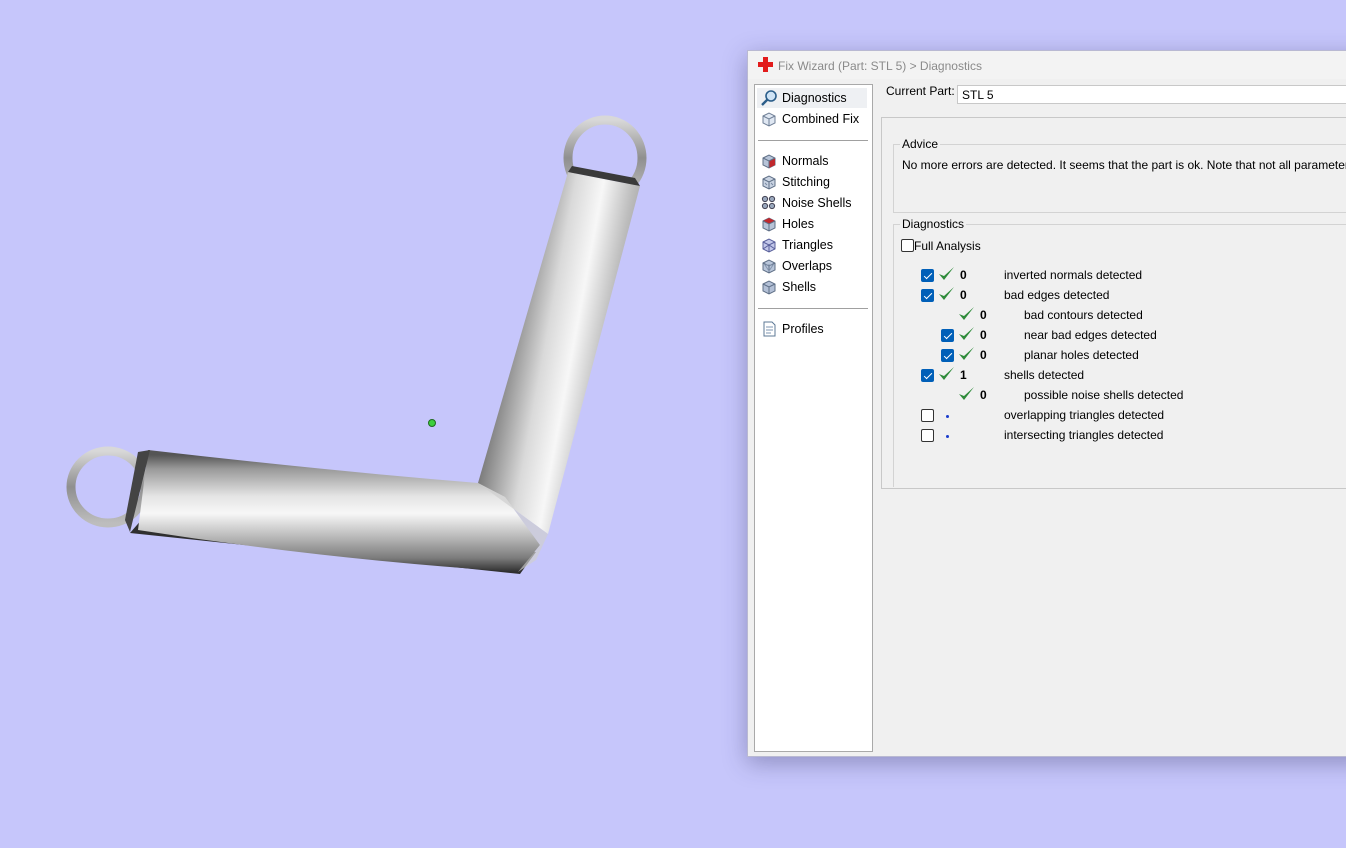 The height and width of the screenshot is (848, 1346). I want to click on sidebar-item-label: Profiles, so click(803, 329).